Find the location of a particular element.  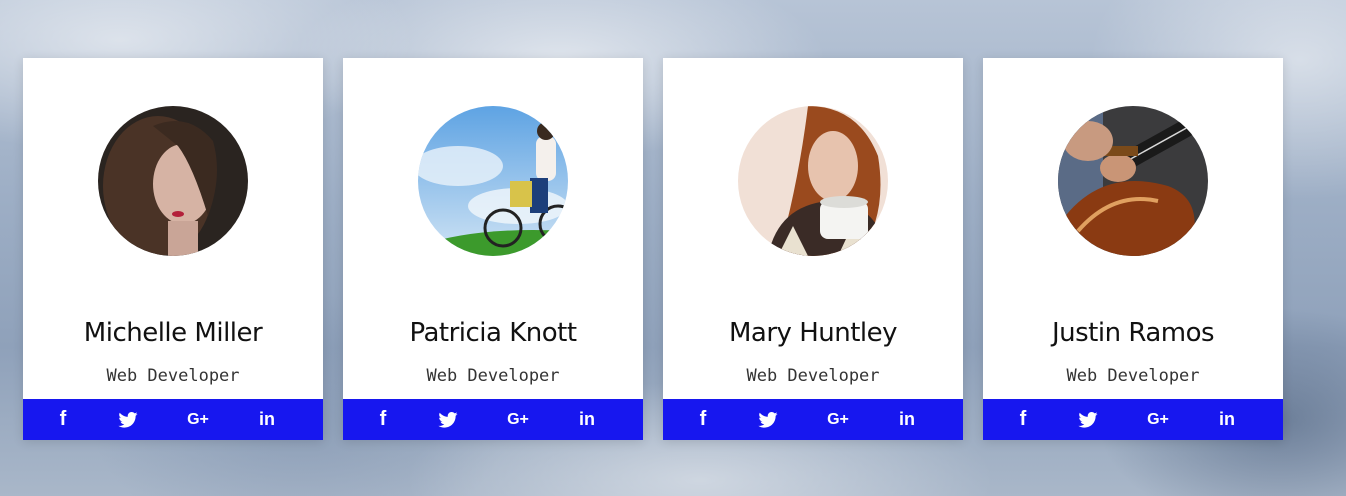

member-name: Michelle Miller is located at coordinates (173, 333).